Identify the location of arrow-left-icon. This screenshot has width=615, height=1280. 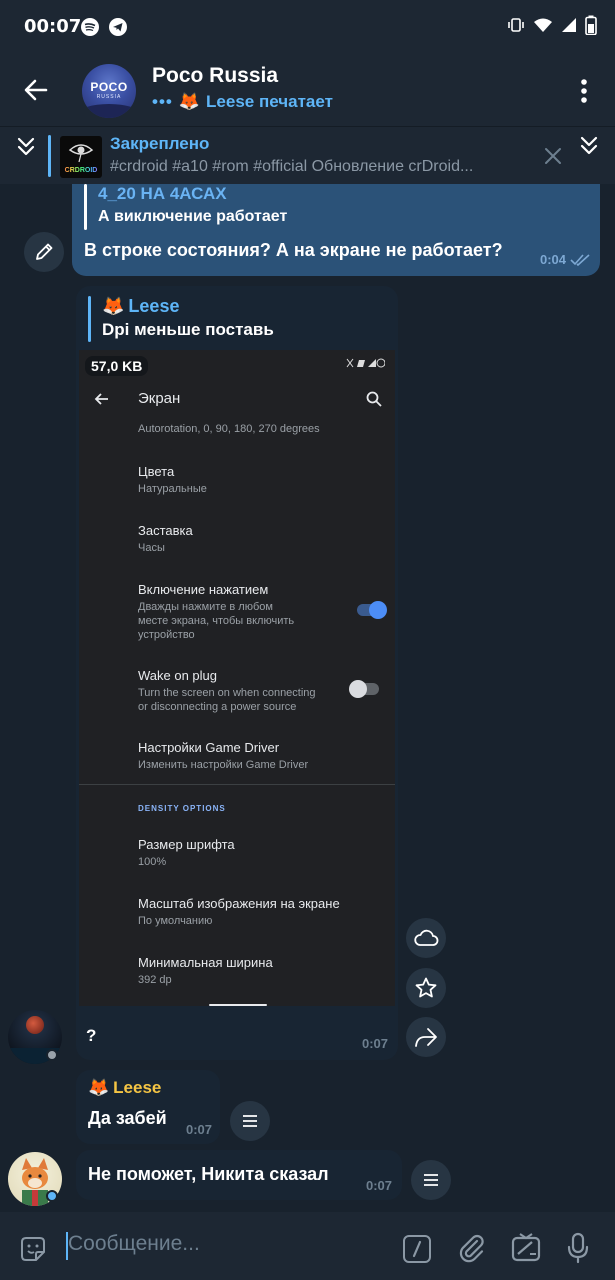
(102, 399).